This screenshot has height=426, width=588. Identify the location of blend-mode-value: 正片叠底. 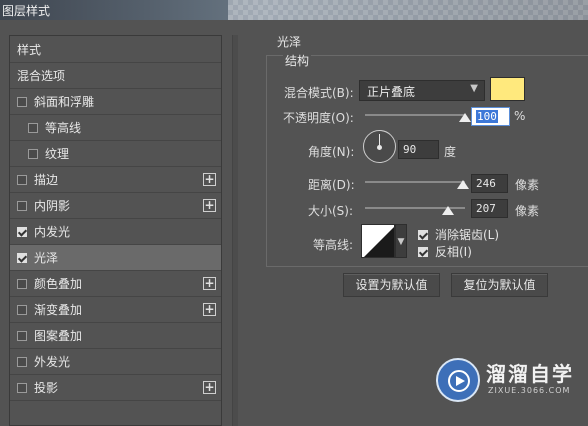
(391, 92).